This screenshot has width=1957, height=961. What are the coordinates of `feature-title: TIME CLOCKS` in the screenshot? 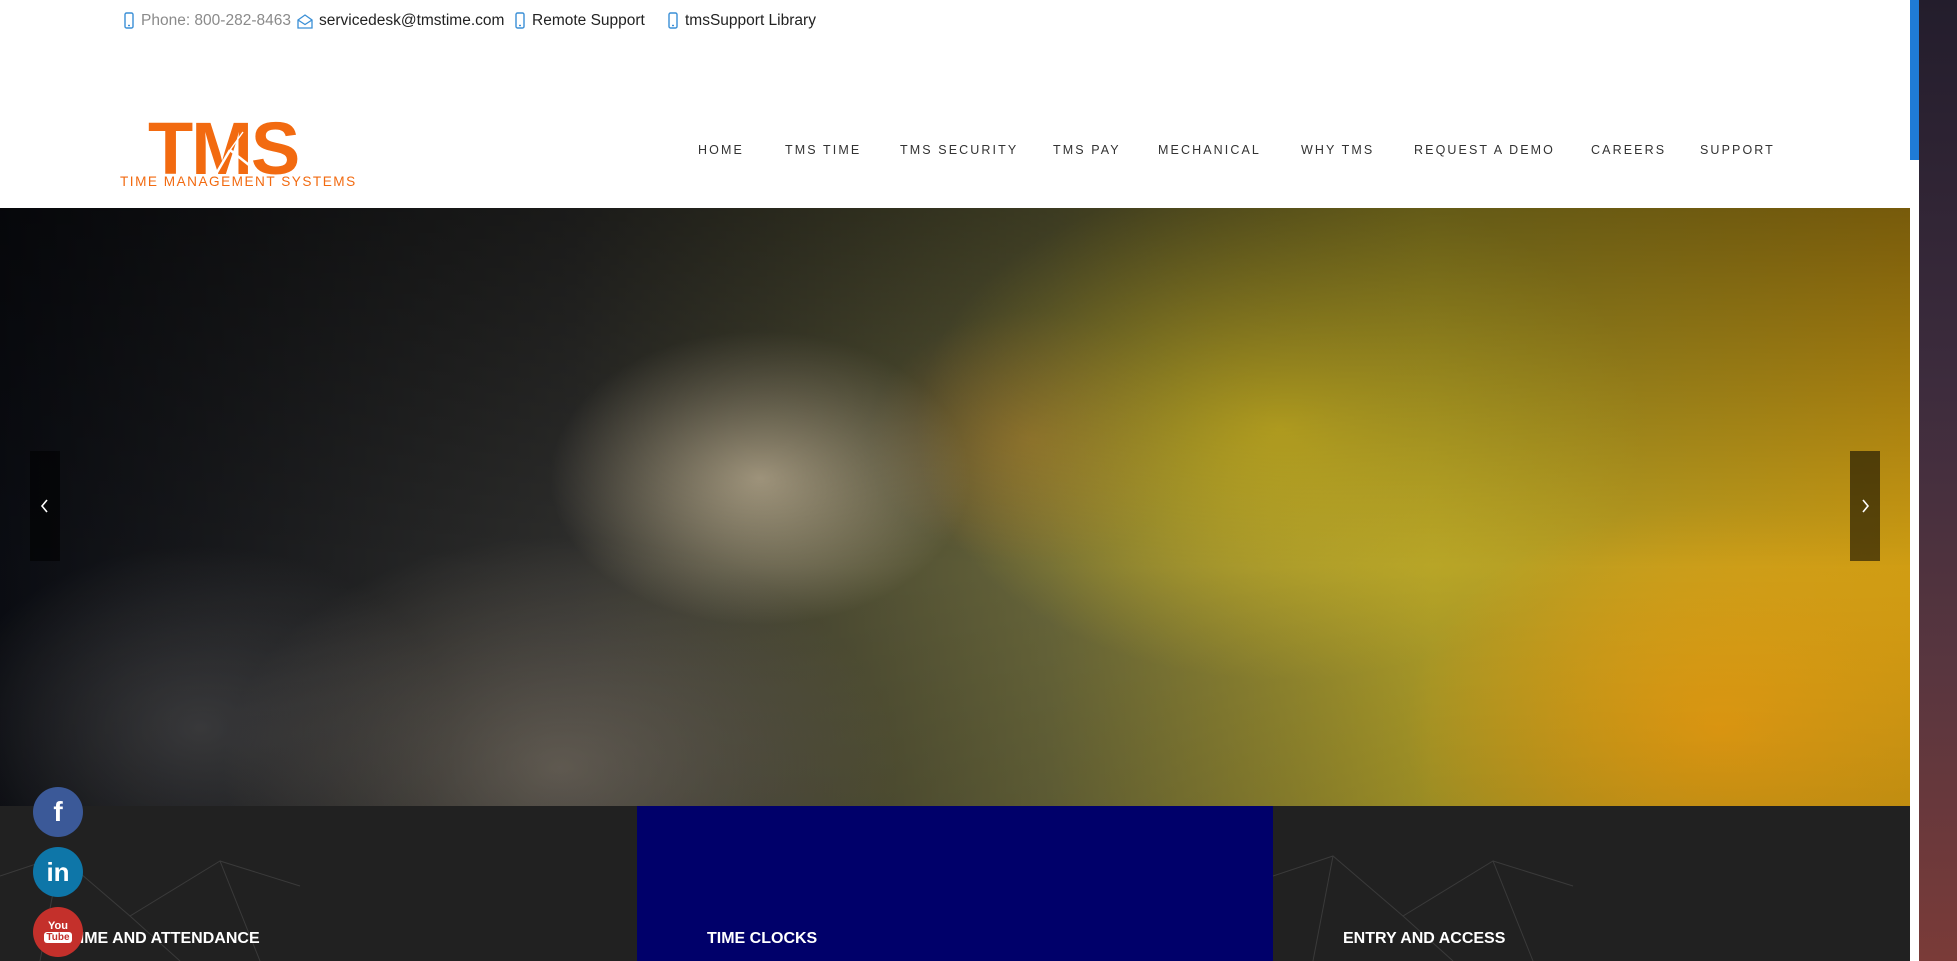 It's located at (762, 938).